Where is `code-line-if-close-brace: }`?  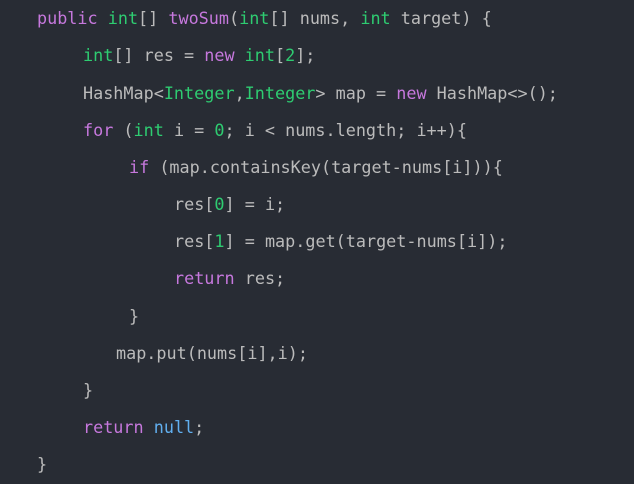 code-line-if-close-brace: } is located at coordinates (134, 316).